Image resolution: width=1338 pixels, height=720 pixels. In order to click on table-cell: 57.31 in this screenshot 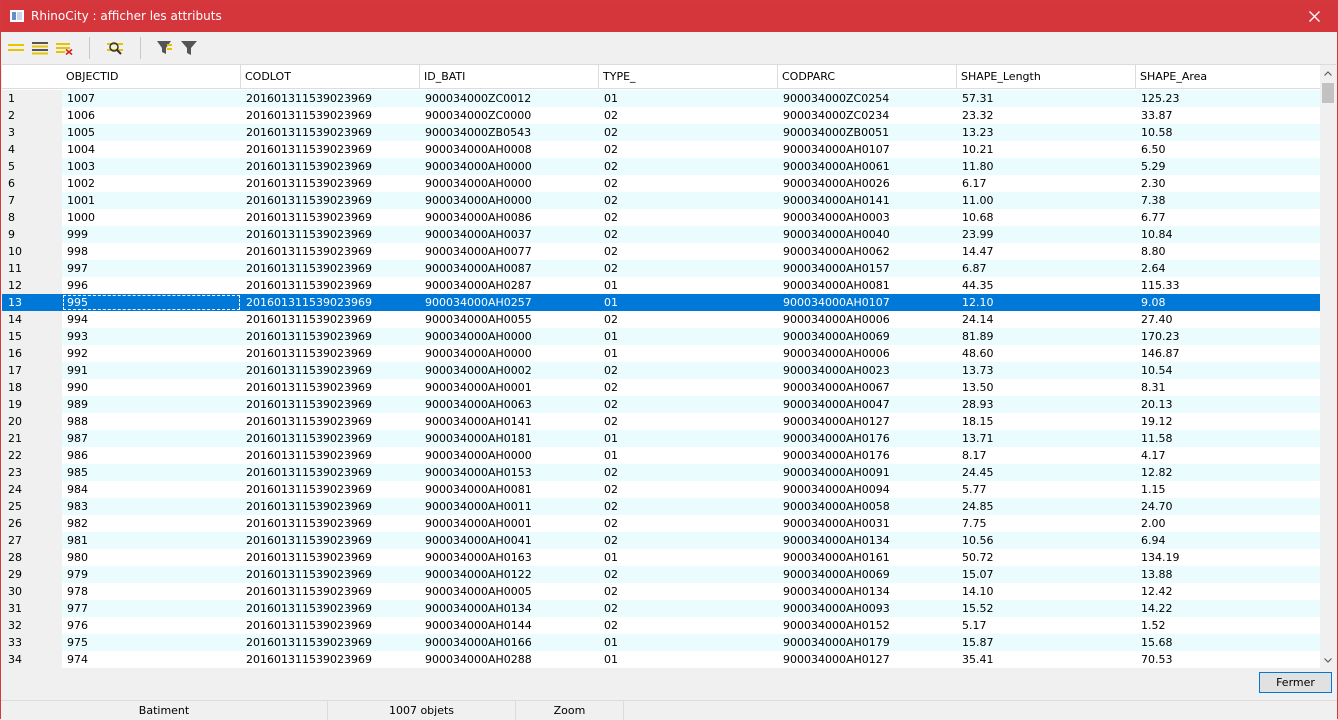, I will do `click(1046, 98)`.